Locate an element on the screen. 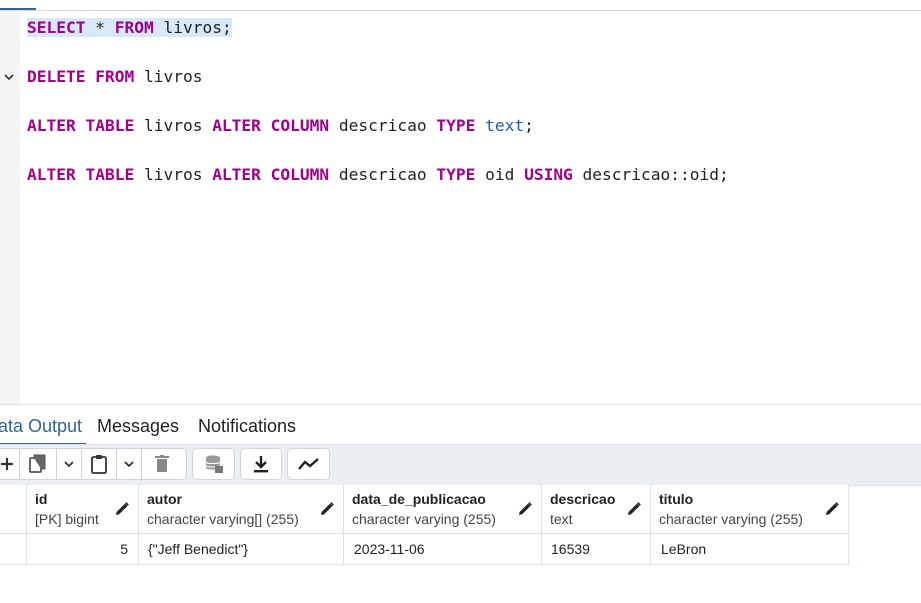 The width and height of the screenshot is (921, 603). cell-value: 2023-11-06 is located at coordinates (389, 549).